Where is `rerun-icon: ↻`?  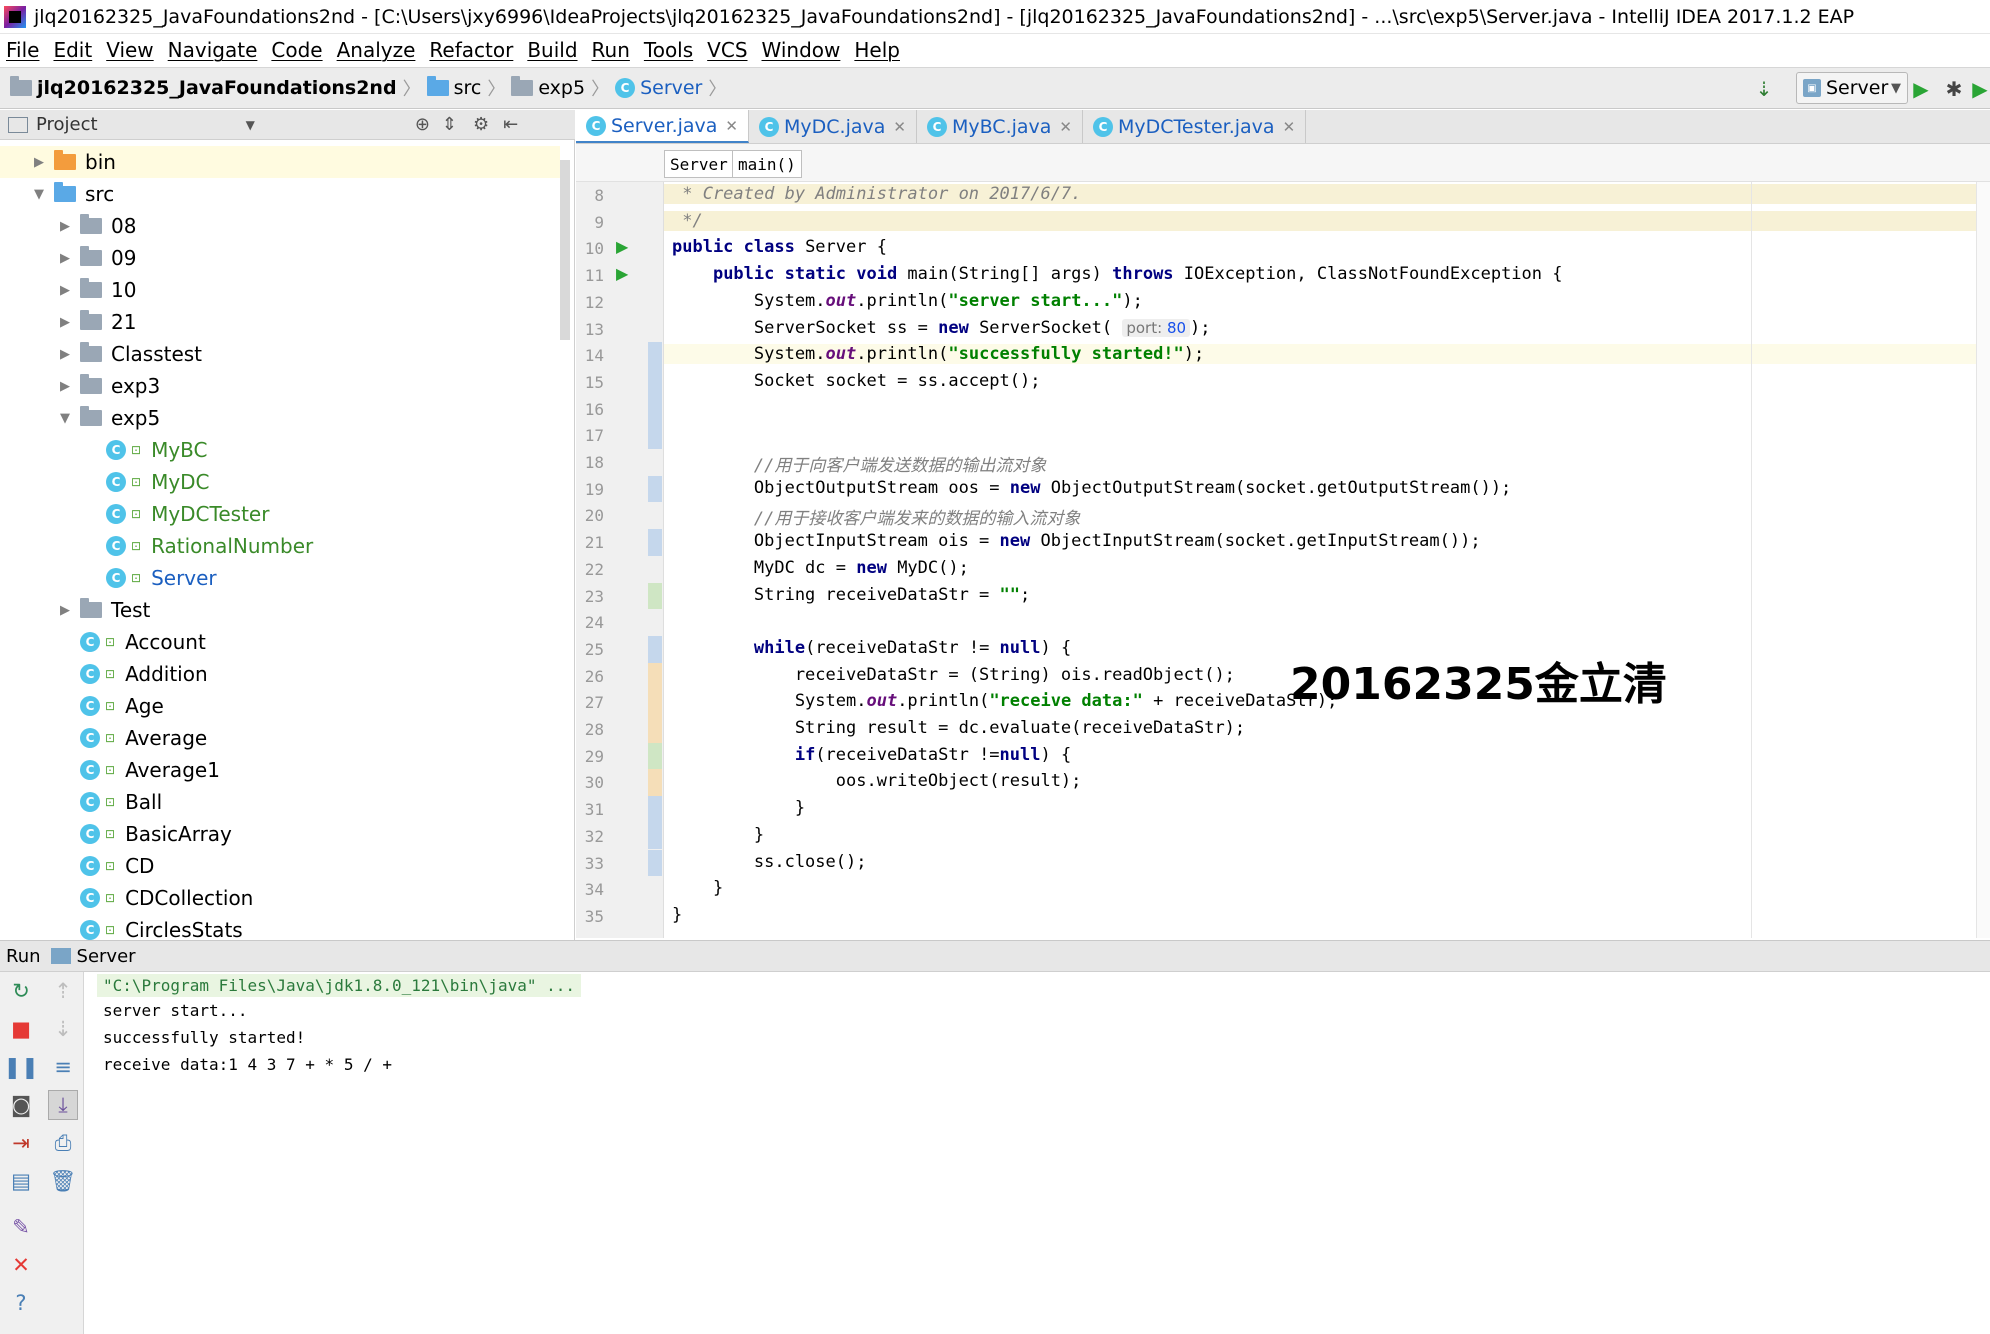 rerun-icon: ↻ is located at coordinates (21, 991).